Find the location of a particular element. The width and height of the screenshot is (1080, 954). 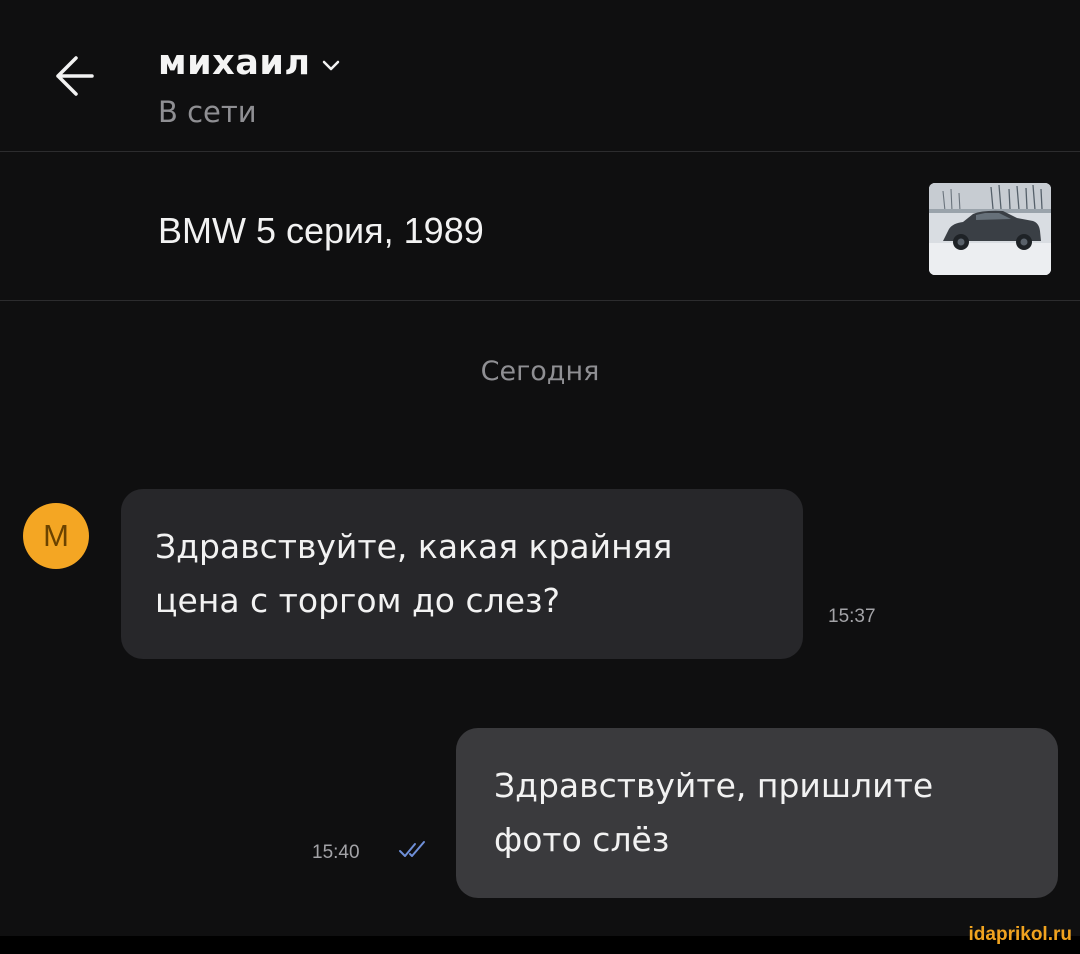

outgoing-message-bubble: Здравствуйте, пришлите фото слёз is located at coordinates (757, 813).